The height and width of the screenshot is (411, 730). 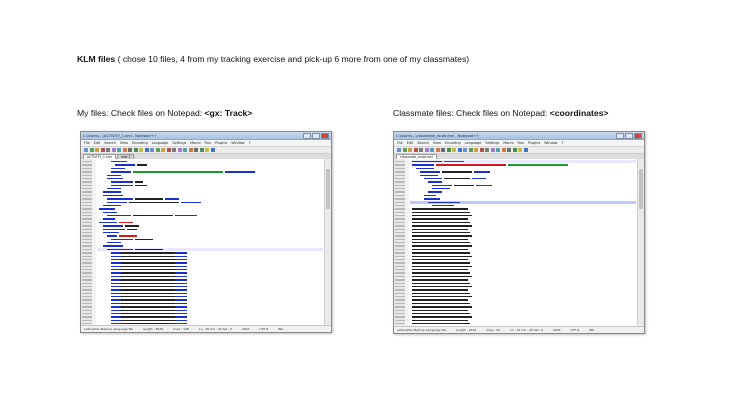 What do you see at coordinates (246, 329) in the screenshot?
I see `left-status-field: UNIX` at bounding box center [246, 329].